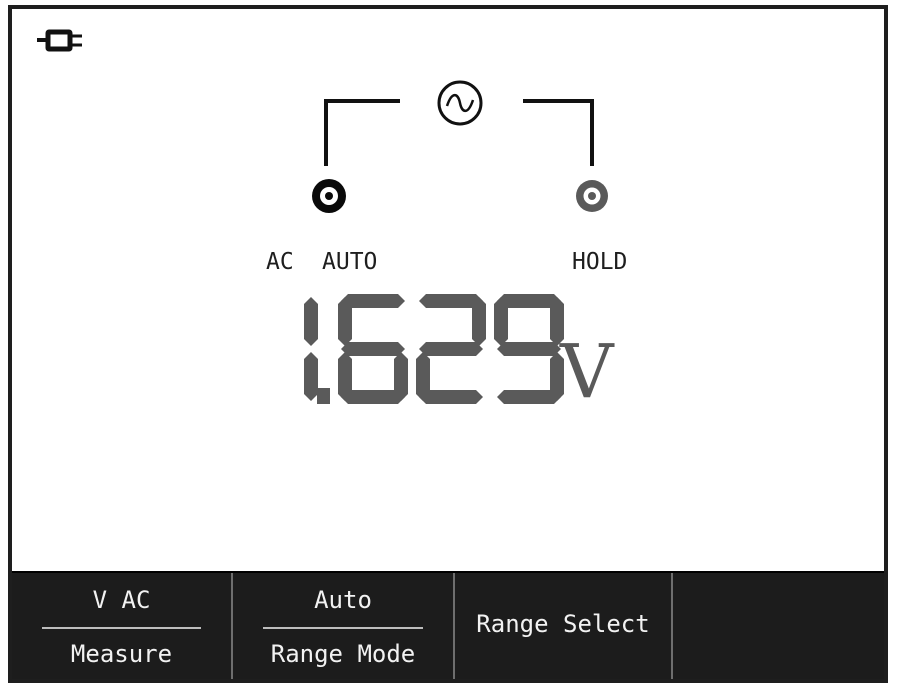 Image resolution: width=900 pixels, height=687 pixels. What do you see at coordinates (349, 262) in the screenshot?
I see `auto-range-indicator: AUTO` at bounding box center [349, 262].